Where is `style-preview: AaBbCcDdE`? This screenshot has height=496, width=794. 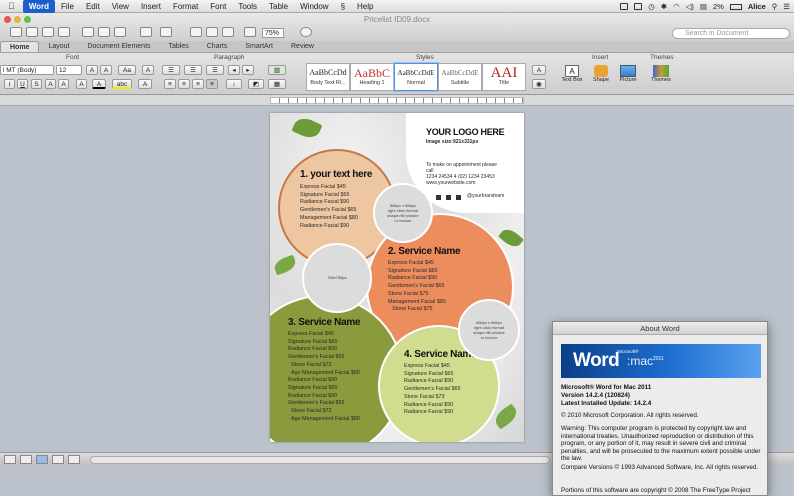
style-preview: AaBbCcDdE is located at coordinates (460, 73).